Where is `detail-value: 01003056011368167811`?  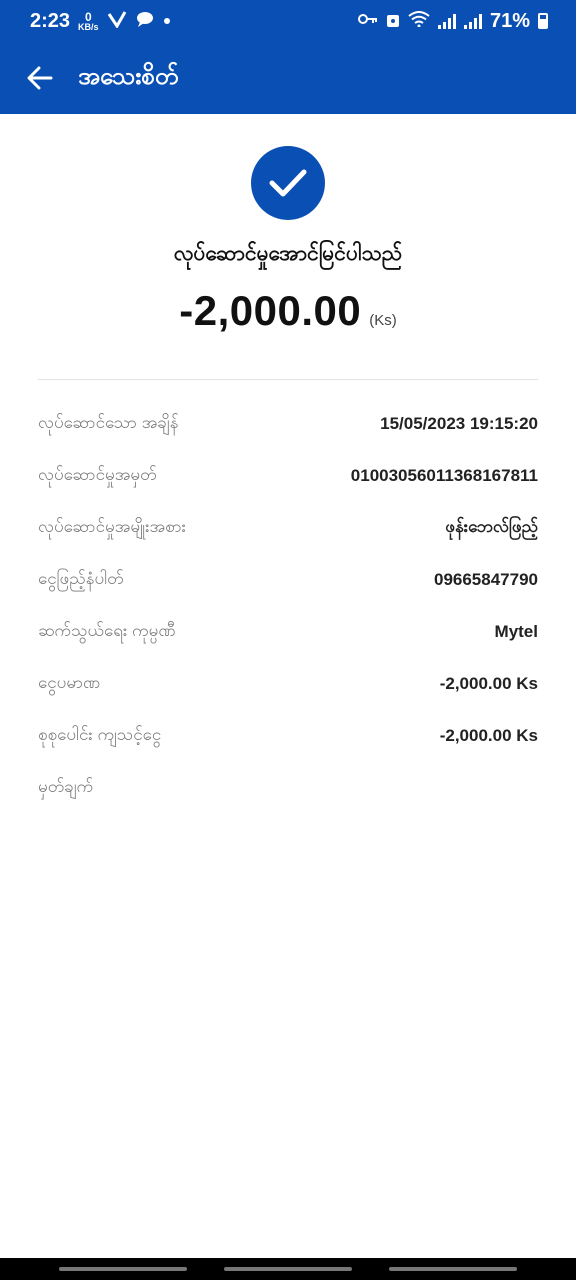 detail-value: 01003056011368167811 is located at coordinates (444, 475).